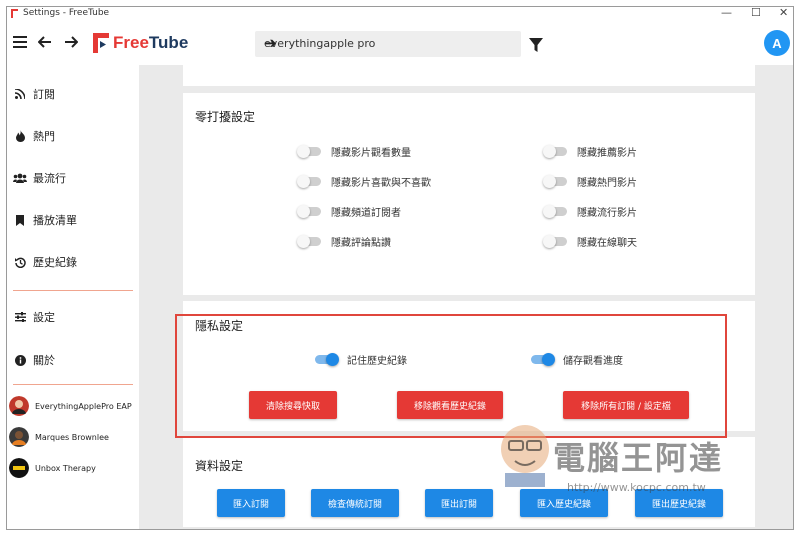 The width and height of the screenshot is (800, 536). Describe the element at coordinates (636, 487) in the screenshot. I see `watermark-url: http://www.kocpc.com.tw` at that location.